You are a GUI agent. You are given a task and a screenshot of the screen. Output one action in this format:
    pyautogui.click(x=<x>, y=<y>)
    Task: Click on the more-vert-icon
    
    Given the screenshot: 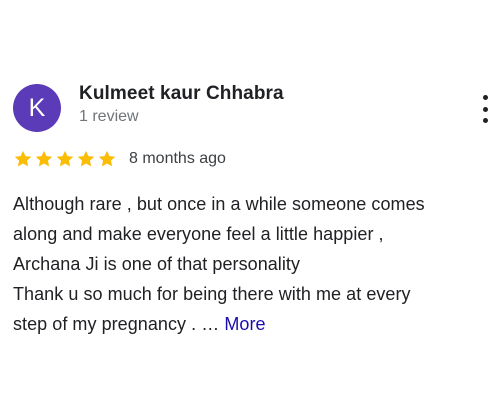 What is the action you would take?
    pyautogui.click(x=485, y=109)
    